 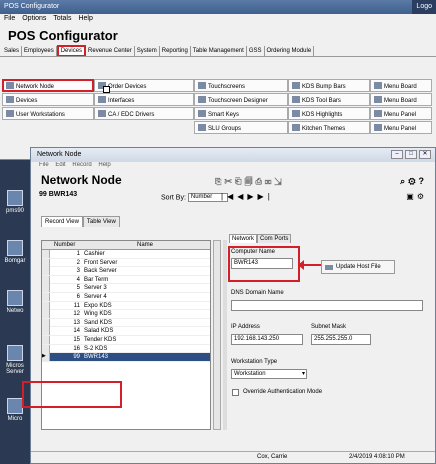 What do you see at coordinates (329, 85) in the screenshot?
I see `kds-bump-bars-button: KDS Bump Bars` at bounding box center [329, 85].